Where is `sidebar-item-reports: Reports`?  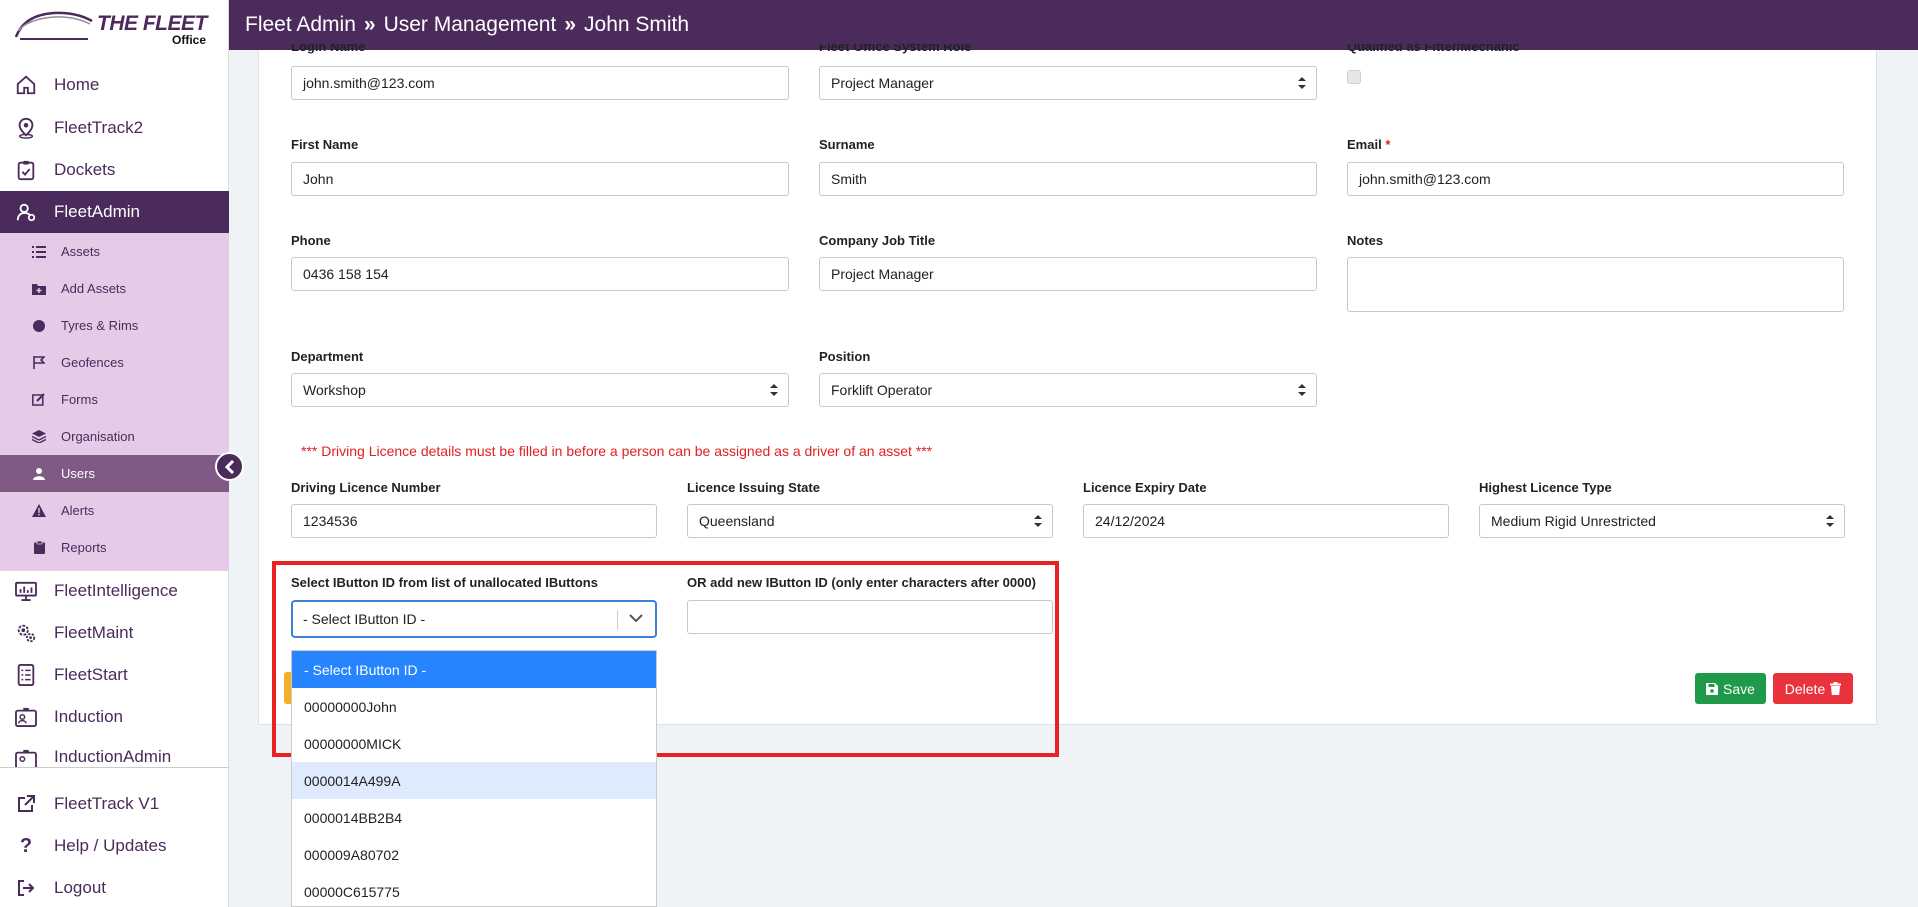
sidebar-item-reports: Reports is located at coordinates (114, 547).